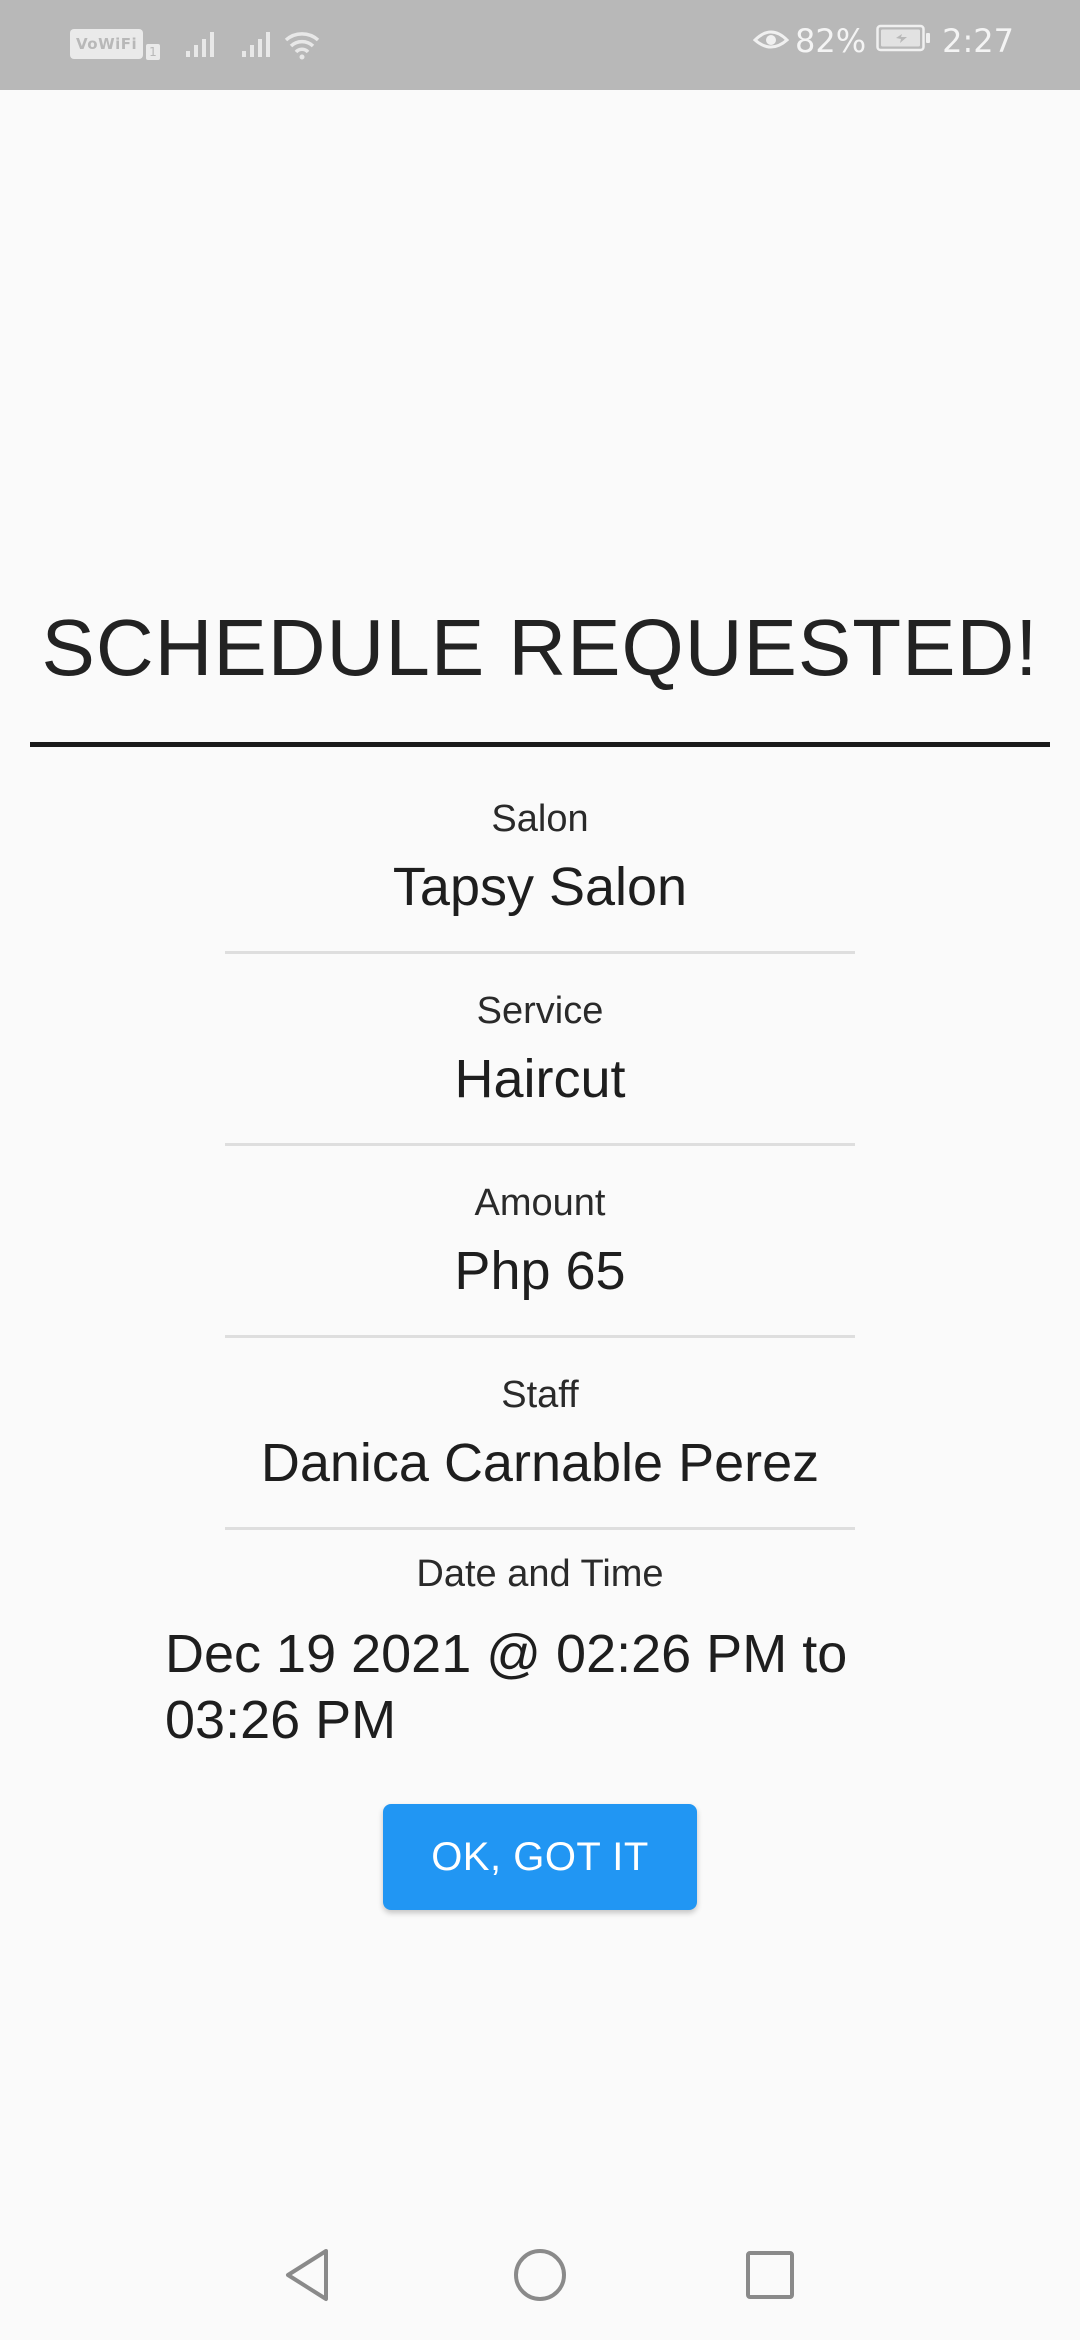 The width and height of the screenshot is (1080, 2340). I want to click on service-label: Service, so click(540, 1011).